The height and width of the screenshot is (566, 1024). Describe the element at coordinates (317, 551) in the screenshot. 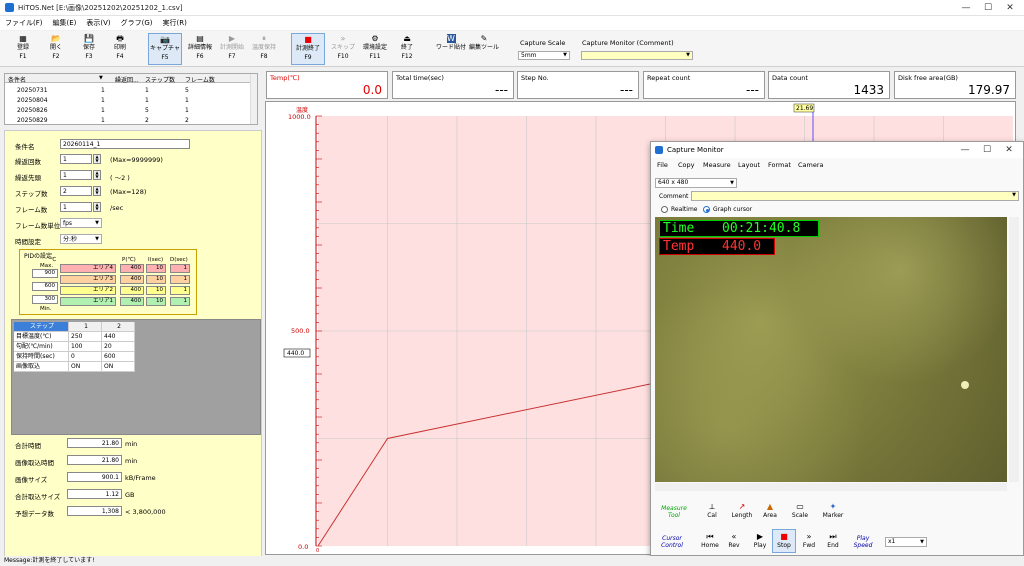

I see `x-tick-label: 0` at that location.